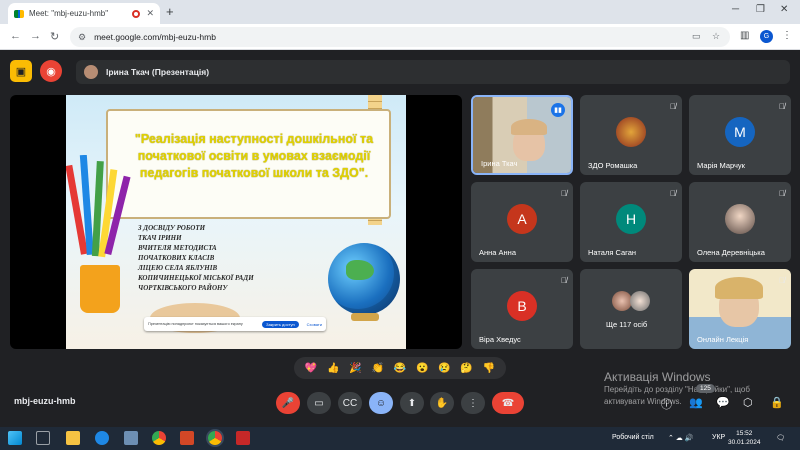  I want to click on more-participants-tile: Ще 117 осіб, so click(631, 309).